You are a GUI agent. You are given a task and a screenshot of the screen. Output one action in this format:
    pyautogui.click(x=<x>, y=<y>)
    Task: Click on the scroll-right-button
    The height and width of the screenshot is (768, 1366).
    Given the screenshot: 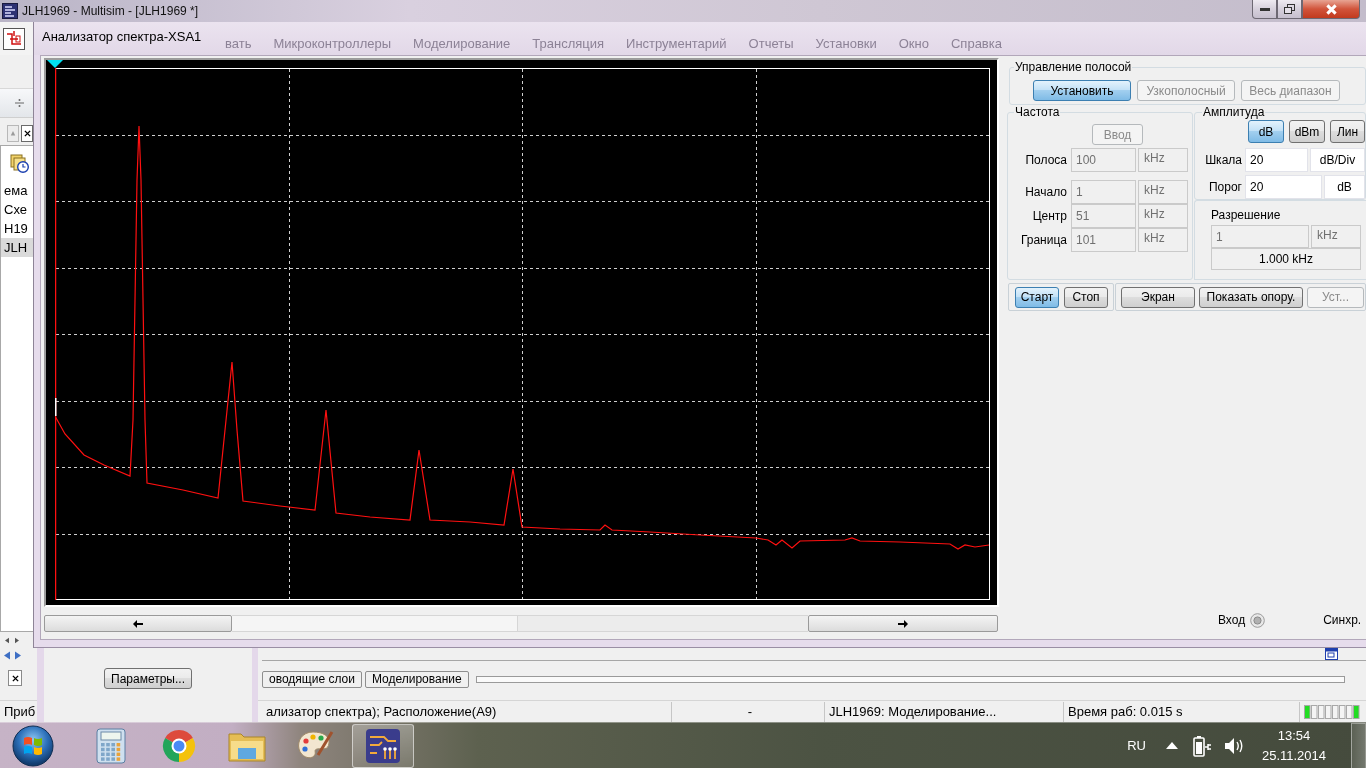 What is the action you would take?
    pyautogui.click(x=903, y=623)
    